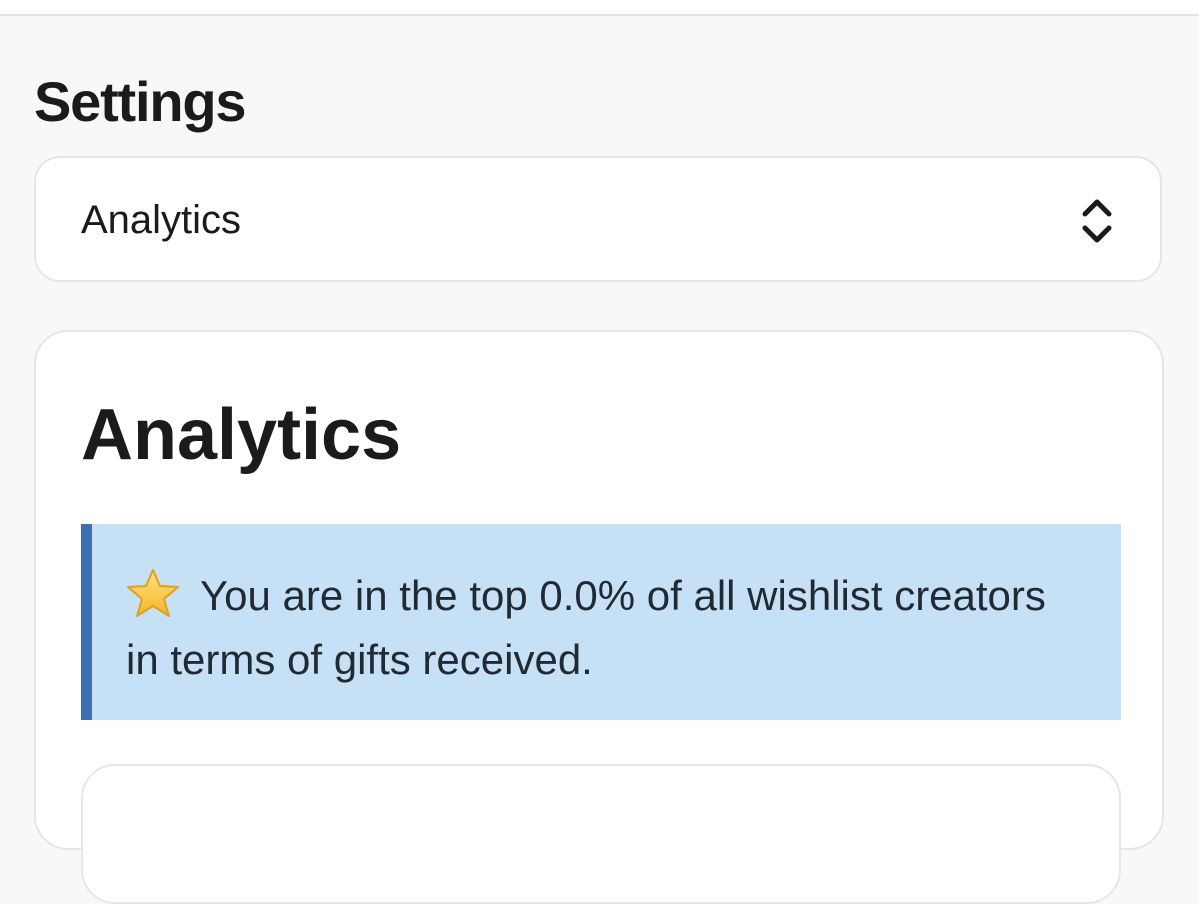  What do you see at coordinates (161, 220) in the screenshot?
I see `section-select-value: Analytics` at bounding box center [161, 220].